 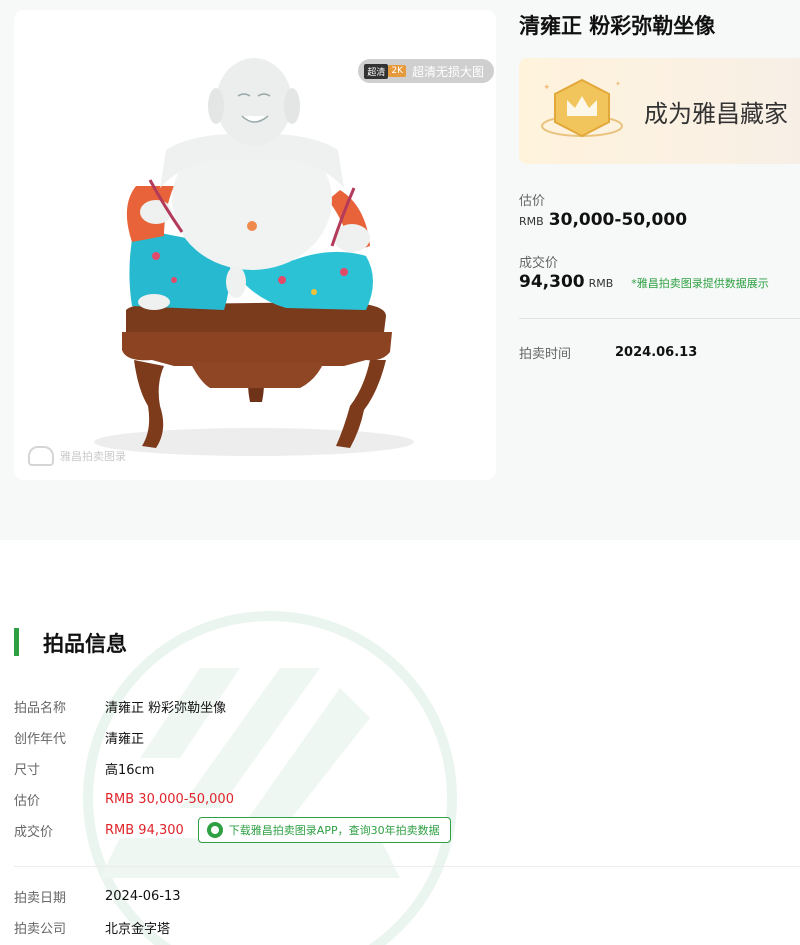 I want to click on info-row-estimate: 估价 RMB 30,000-50,000, so click(x=124, y=799).